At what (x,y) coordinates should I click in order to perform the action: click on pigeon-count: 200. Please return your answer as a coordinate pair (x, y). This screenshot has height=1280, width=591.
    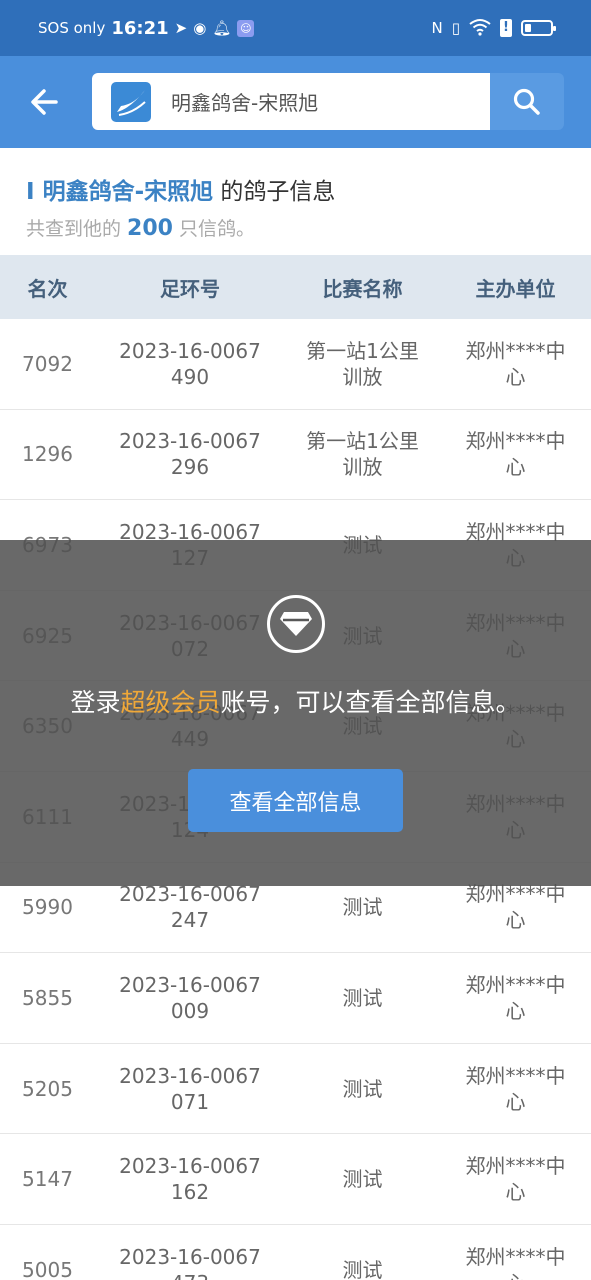
    Looking at the image, I should click on (150, 228).